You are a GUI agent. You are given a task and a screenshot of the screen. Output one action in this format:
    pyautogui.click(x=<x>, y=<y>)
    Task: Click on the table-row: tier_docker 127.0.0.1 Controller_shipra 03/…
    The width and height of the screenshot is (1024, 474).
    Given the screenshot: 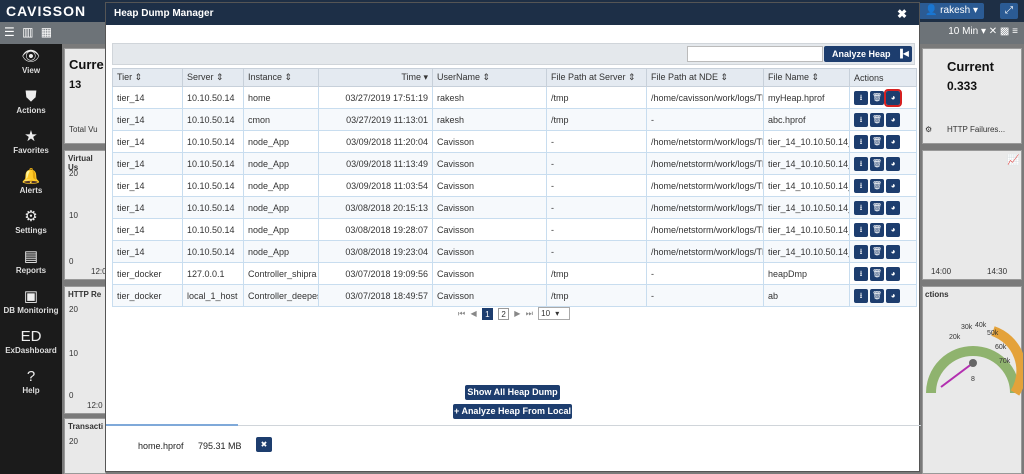 What is the action you would take?
    pyautogui.click(x=514, y=273)
    